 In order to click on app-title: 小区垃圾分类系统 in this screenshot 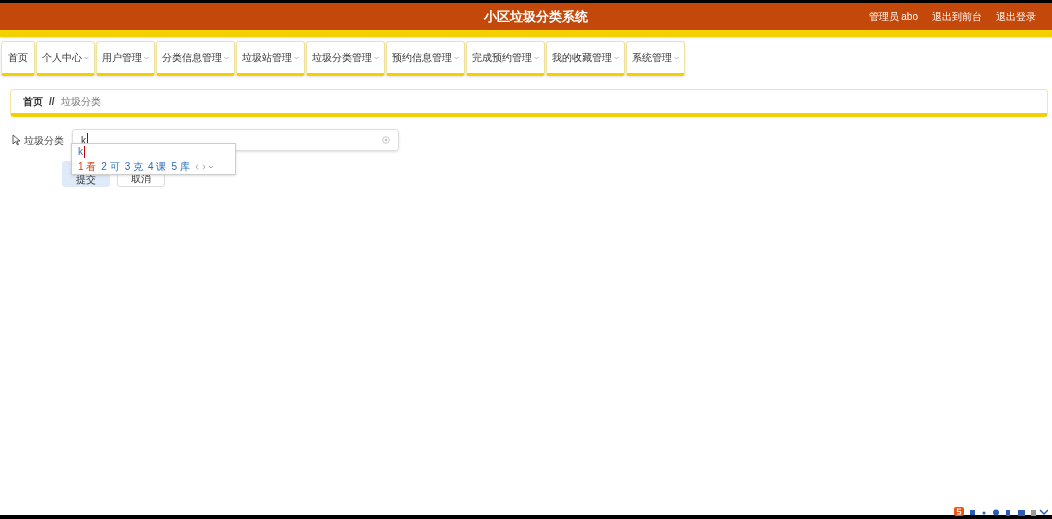, I will do `click(536, 16)`.